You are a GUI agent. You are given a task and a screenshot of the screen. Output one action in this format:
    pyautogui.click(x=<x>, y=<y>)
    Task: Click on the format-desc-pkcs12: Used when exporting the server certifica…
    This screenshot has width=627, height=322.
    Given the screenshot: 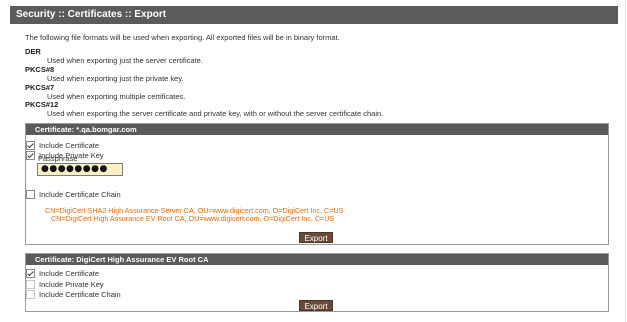 What is the action you would take?
    pyautogui.click(x=215, y=113)
    